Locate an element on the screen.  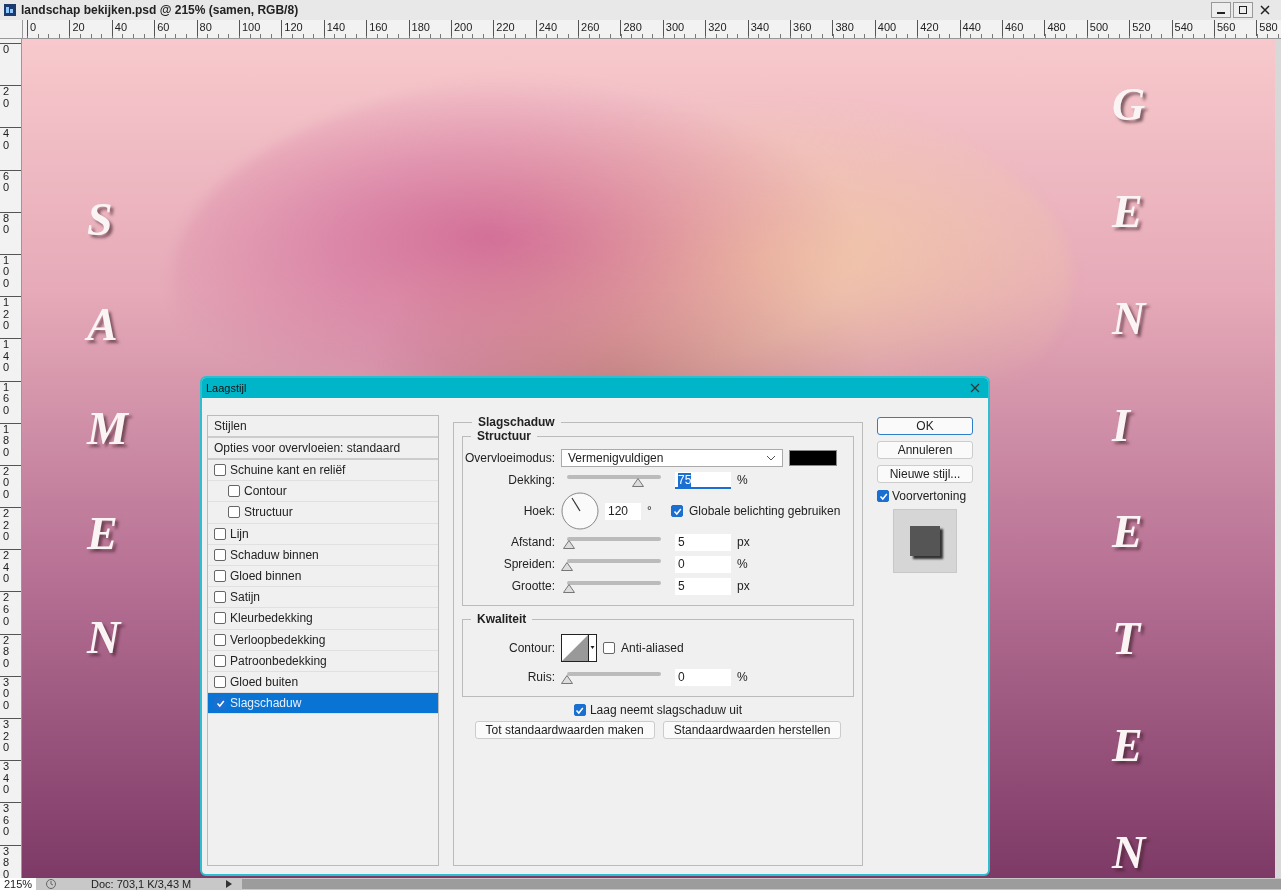
effect-item: Slagschaduw is located at coordinates (323, 704).